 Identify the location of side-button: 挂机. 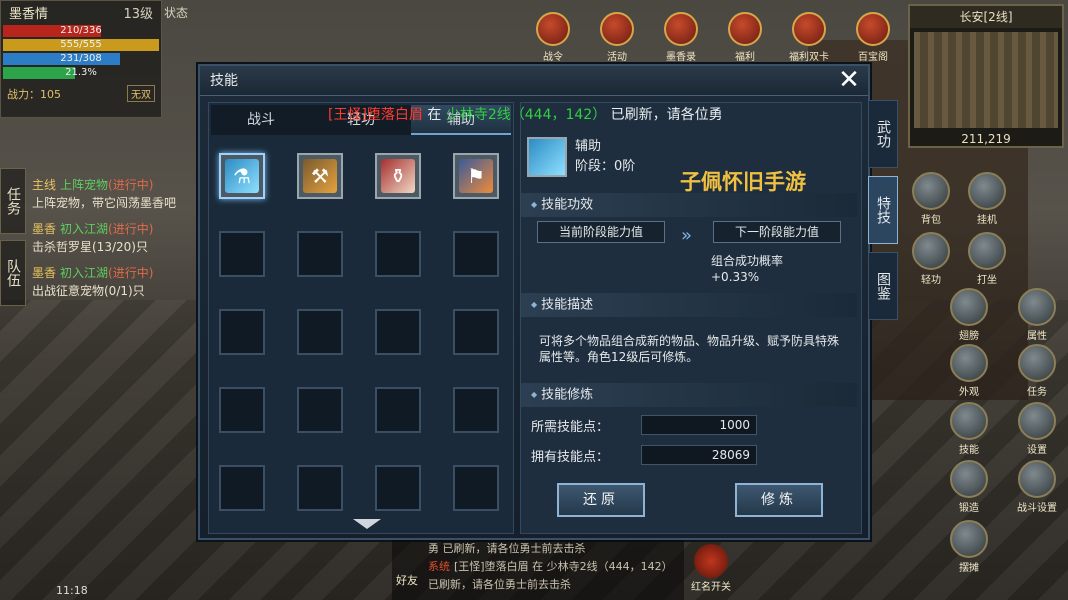
(987, 199).